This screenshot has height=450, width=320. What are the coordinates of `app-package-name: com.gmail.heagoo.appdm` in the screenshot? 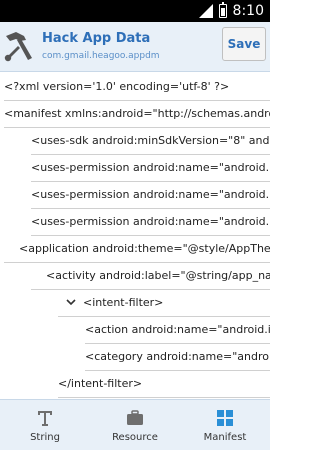 It's located at (101, 56).